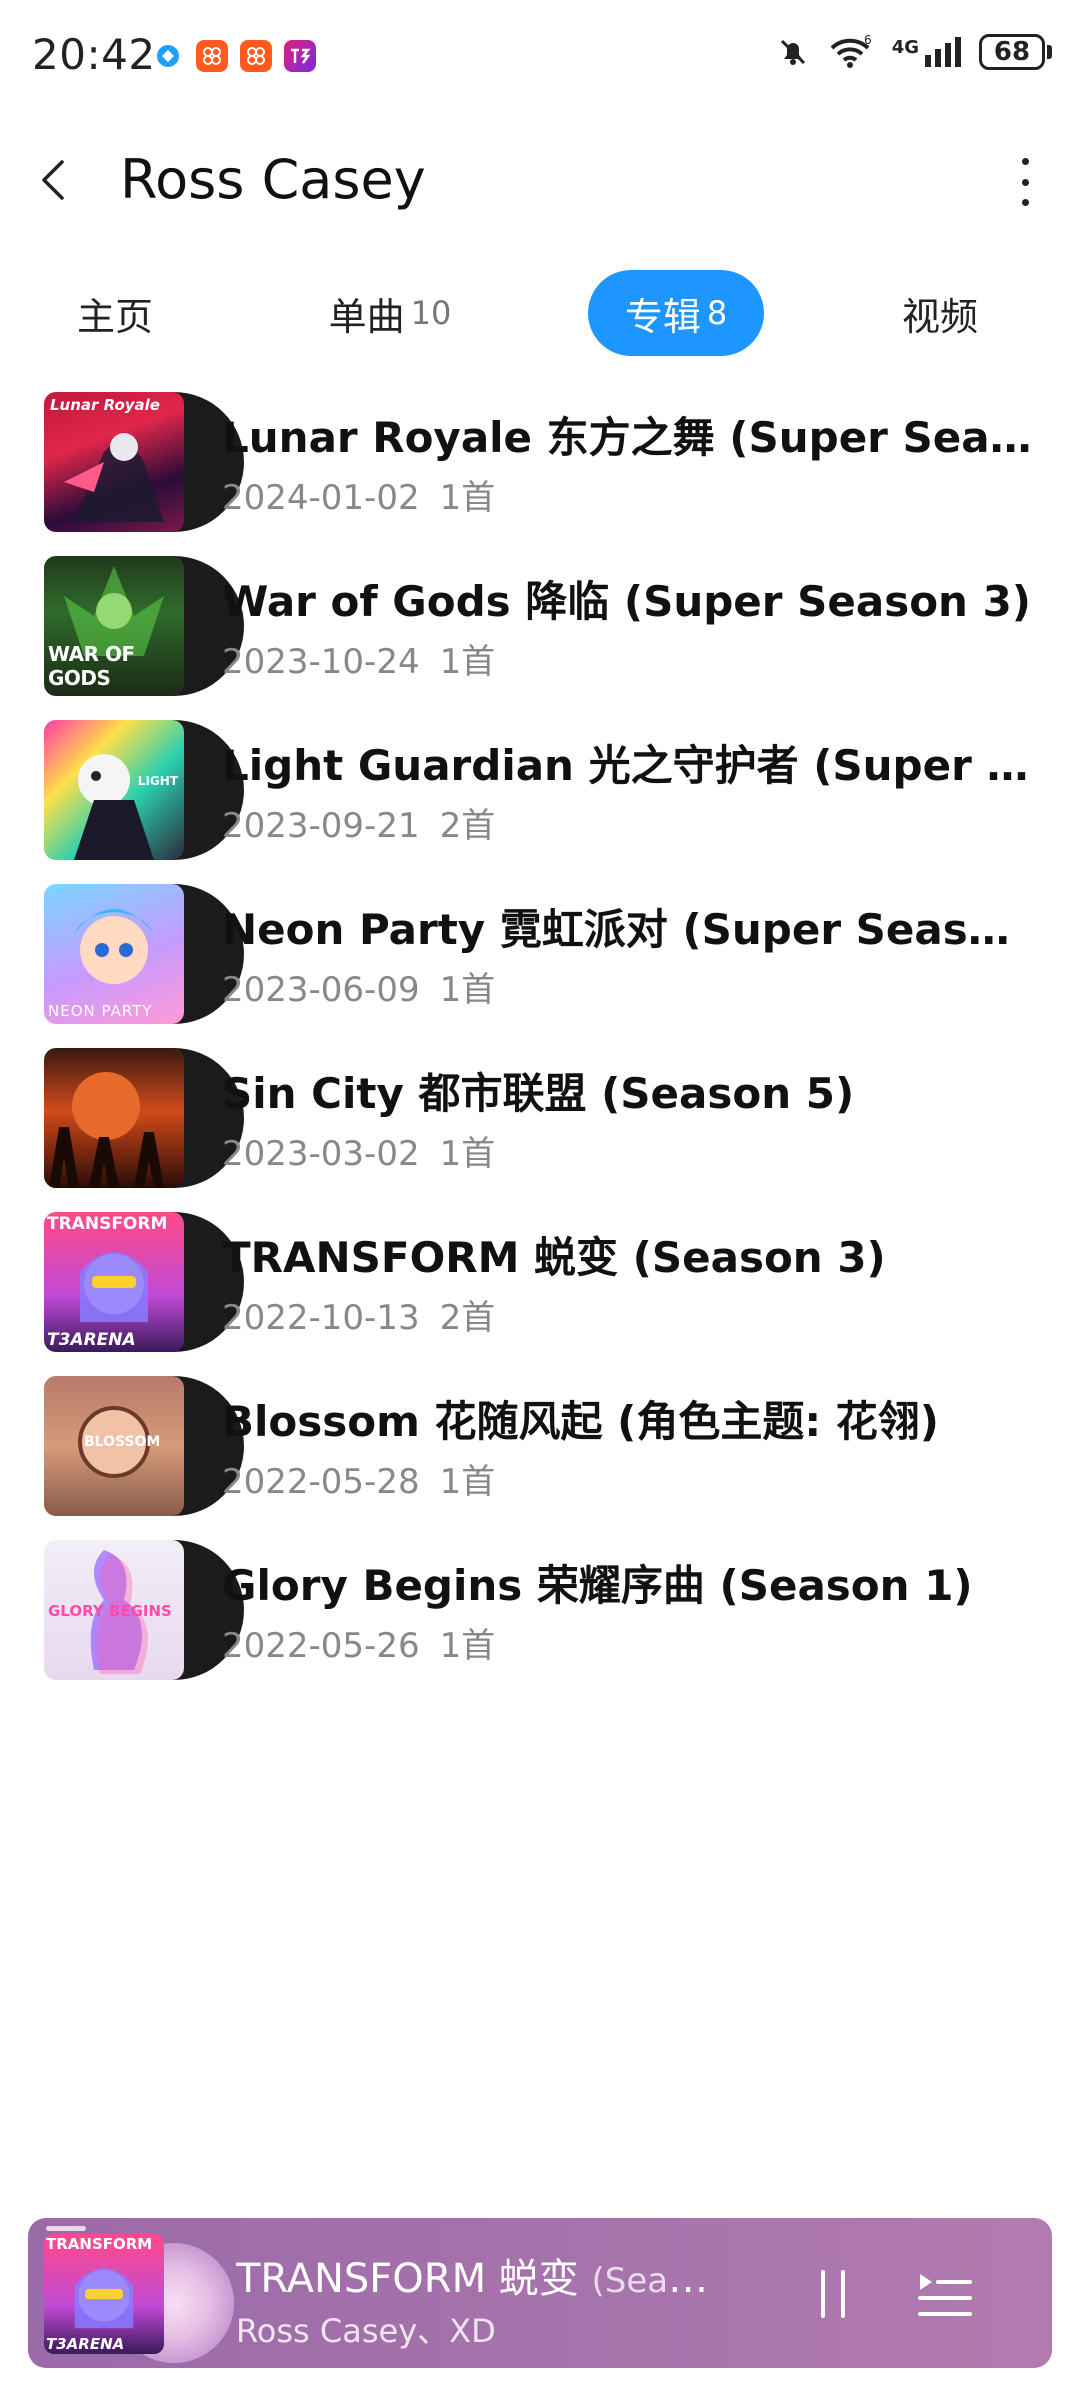  I want to click on status-indicators: 6 4G 68, so click(914, 52).